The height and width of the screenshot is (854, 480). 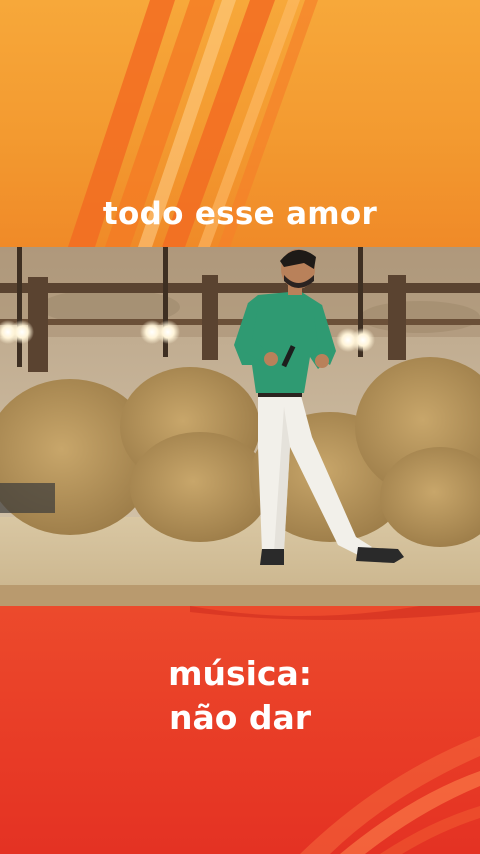 What do you see at coordinates (240, 214) in the screenshot?
I see `song-lyric-caption: todo esse amor` at bounding box center [240, 214].